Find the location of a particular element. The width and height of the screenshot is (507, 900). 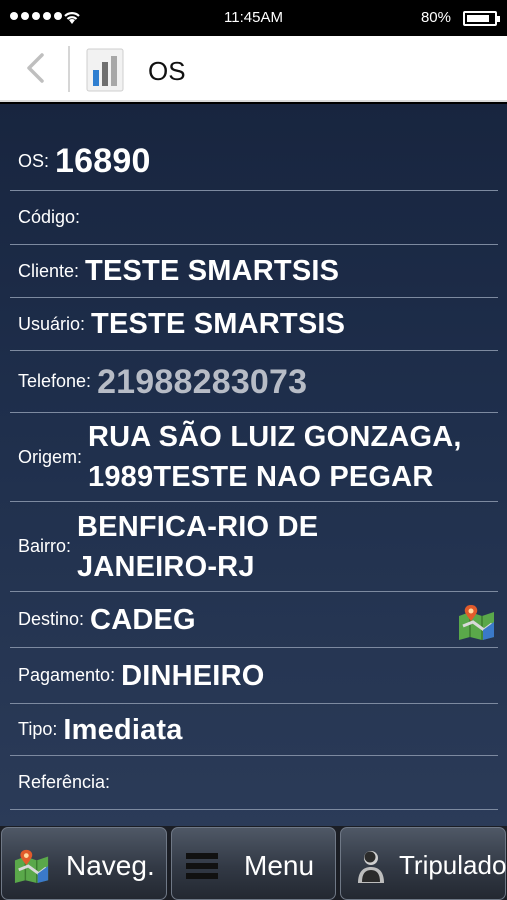

field-label: Bairro: is located at coordinates (45, 546).